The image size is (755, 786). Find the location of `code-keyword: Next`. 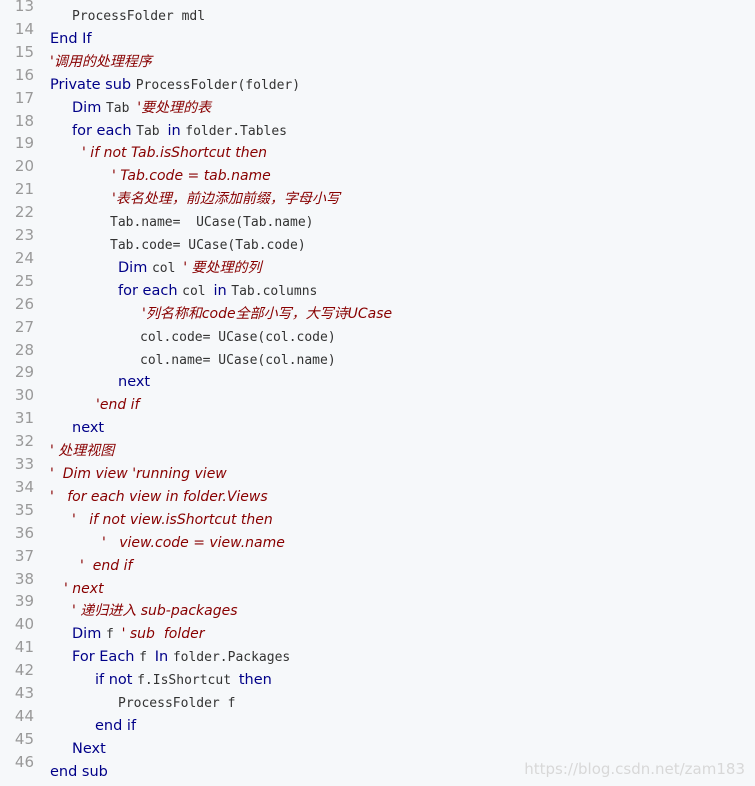

code-keyword: Next is located at coordinates (89, 748).